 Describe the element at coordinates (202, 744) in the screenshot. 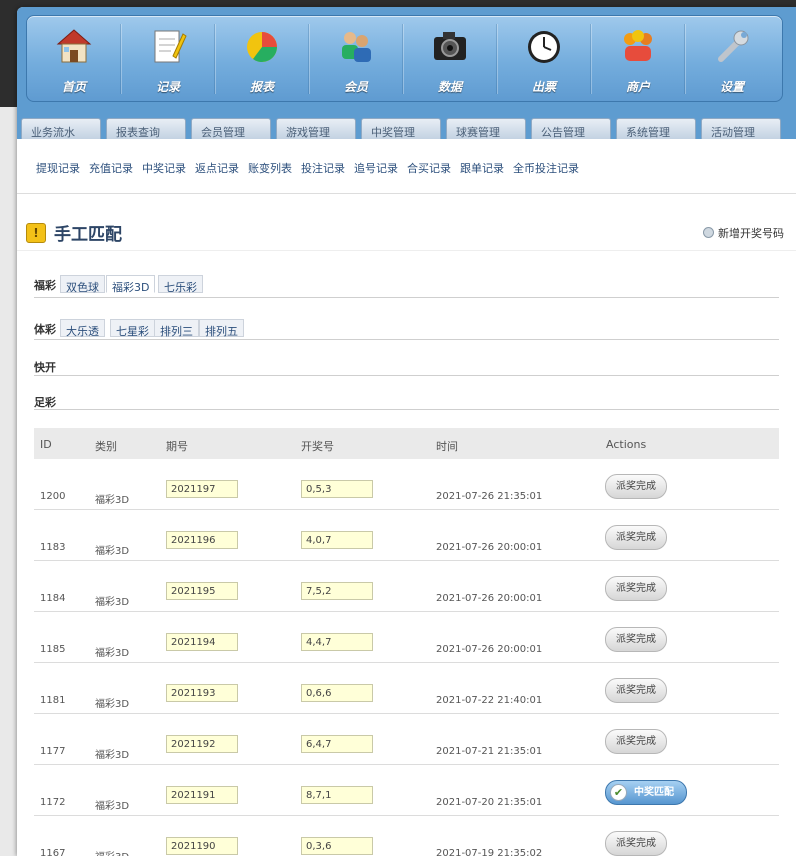

I see `issue-input: 2021192` at that location.